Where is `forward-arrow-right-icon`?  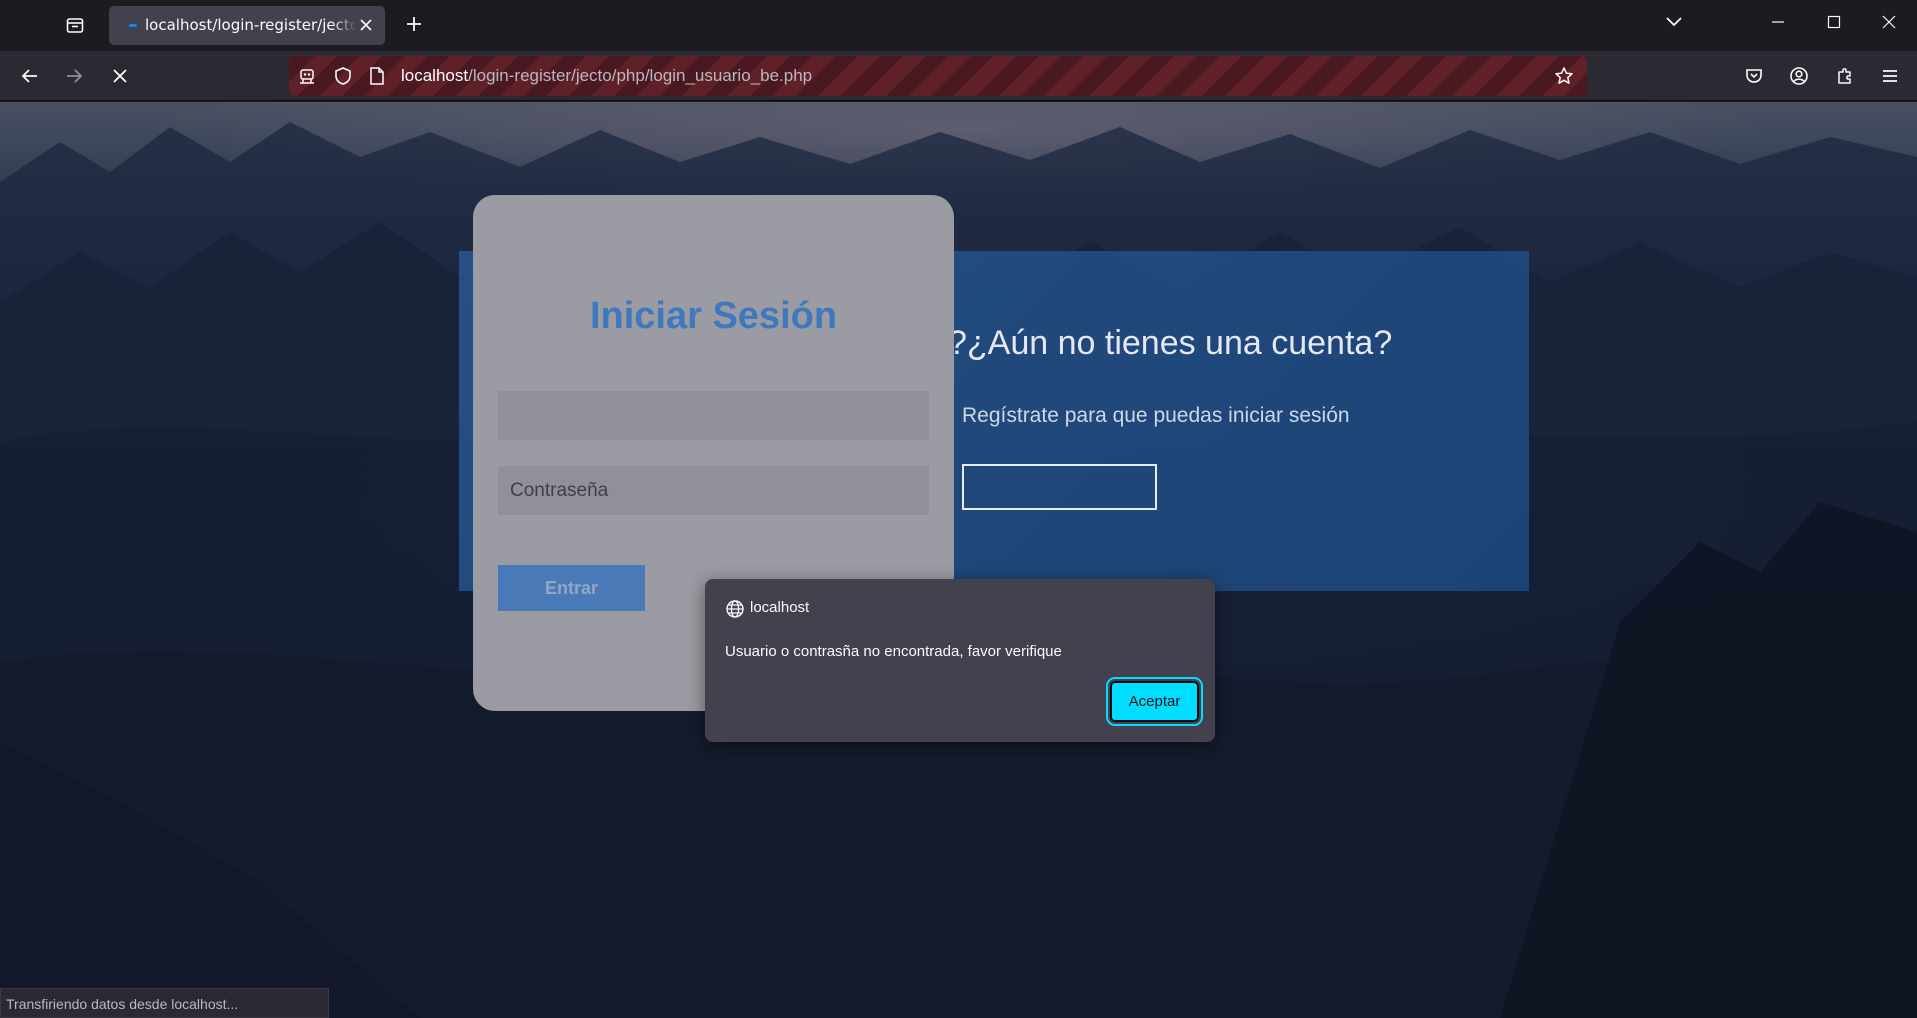 forward-arrow-right-icon is located at coordinates (74, 76).